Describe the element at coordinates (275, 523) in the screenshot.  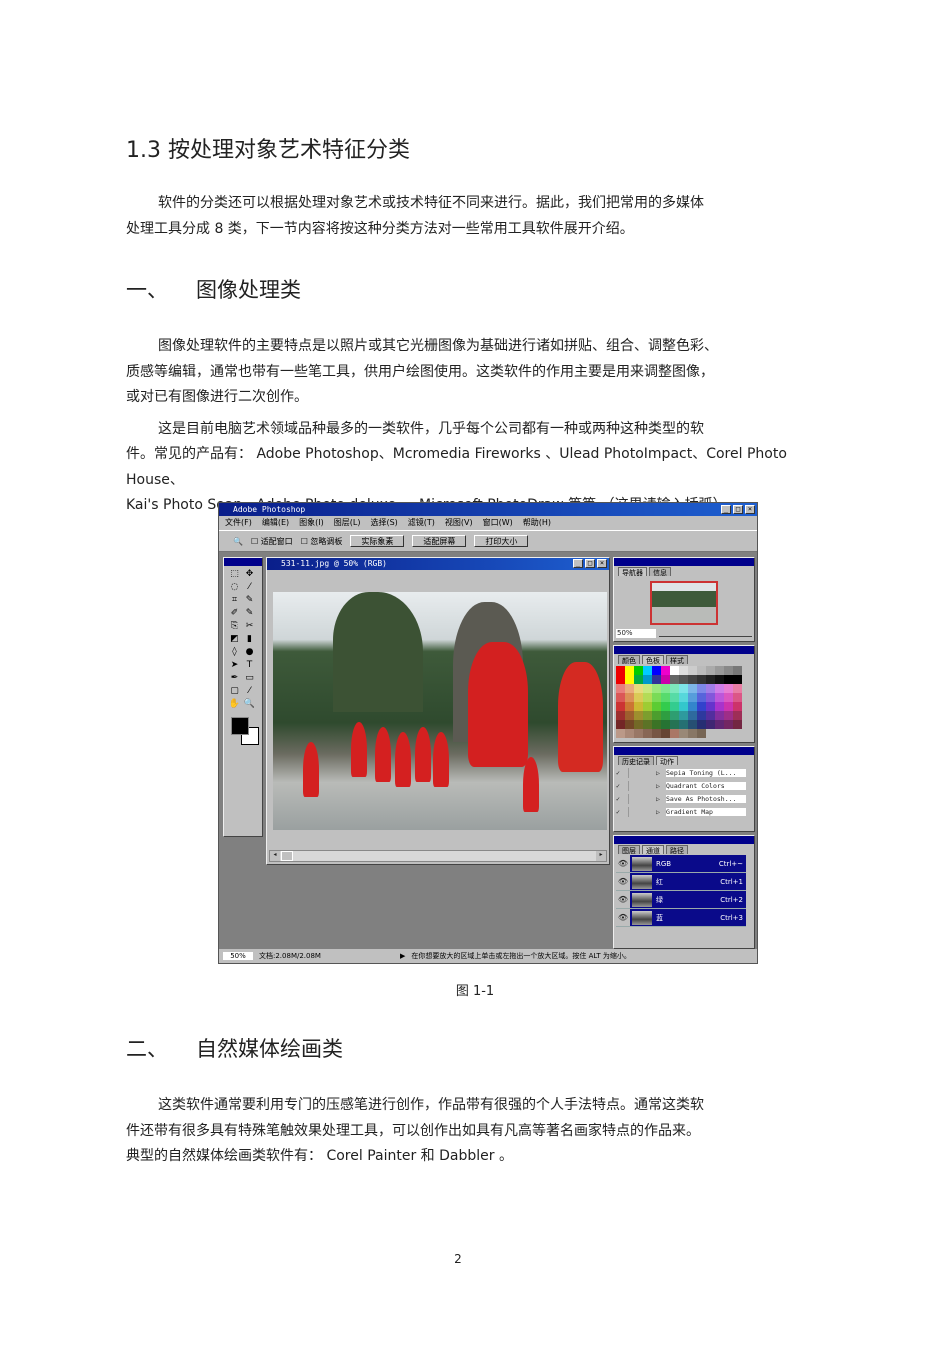
I see `menu-item: 编辑(E)` at that location.